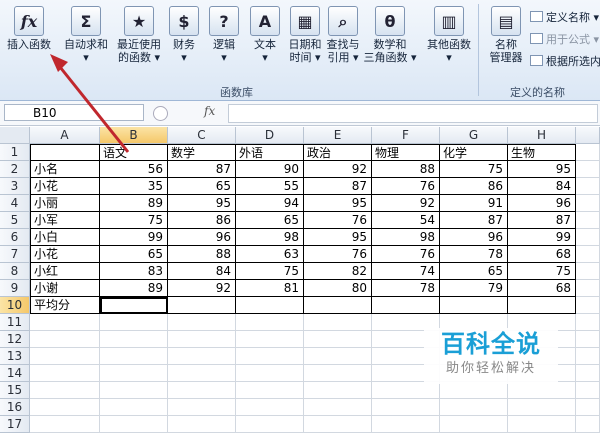 The image size is (600, 433). I want to click on column-header-G: G, so click(474, 135).